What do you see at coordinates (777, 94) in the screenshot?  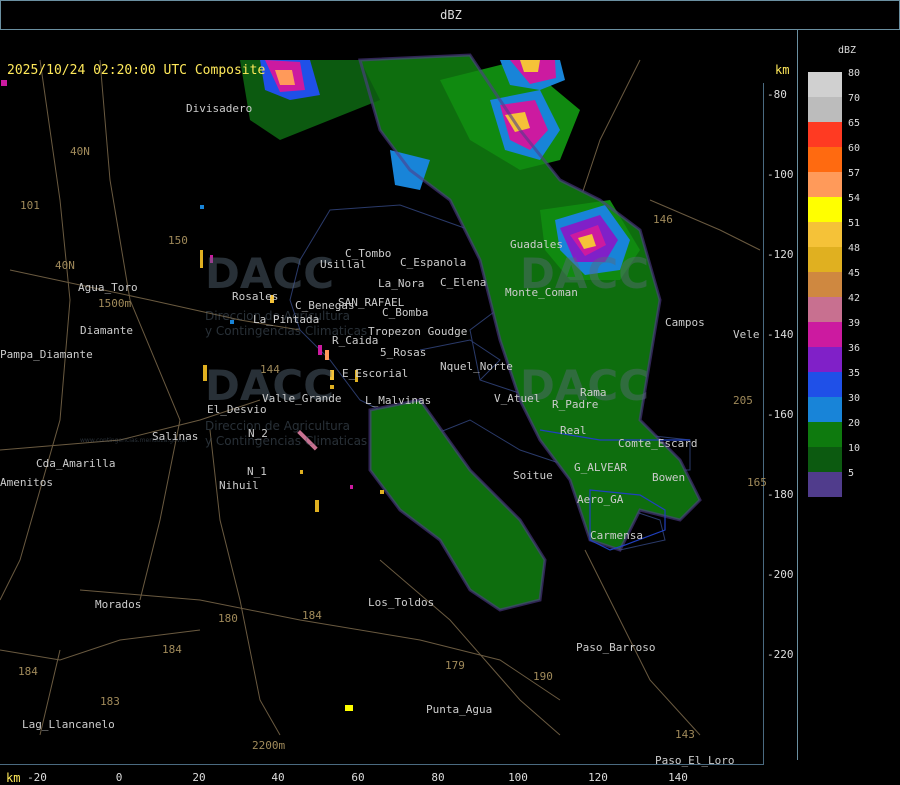 I see `y-tick: -80` at bounding box center [777, 94].